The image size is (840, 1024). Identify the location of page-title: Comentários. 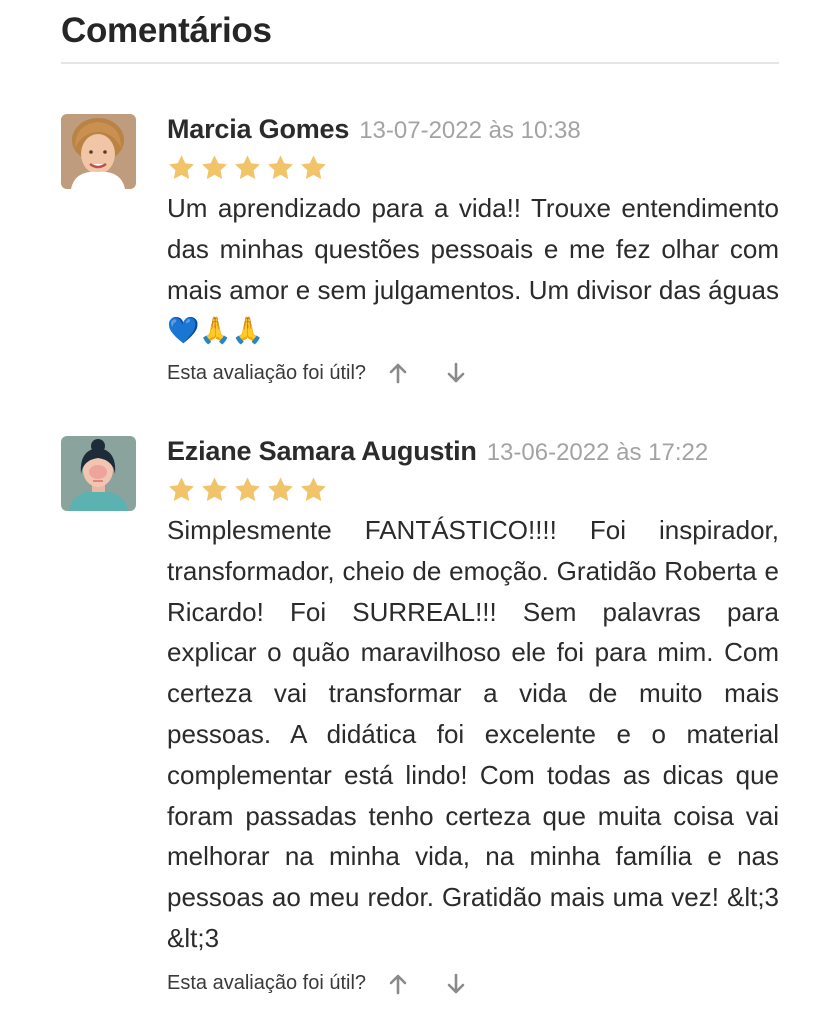
(166, 30).